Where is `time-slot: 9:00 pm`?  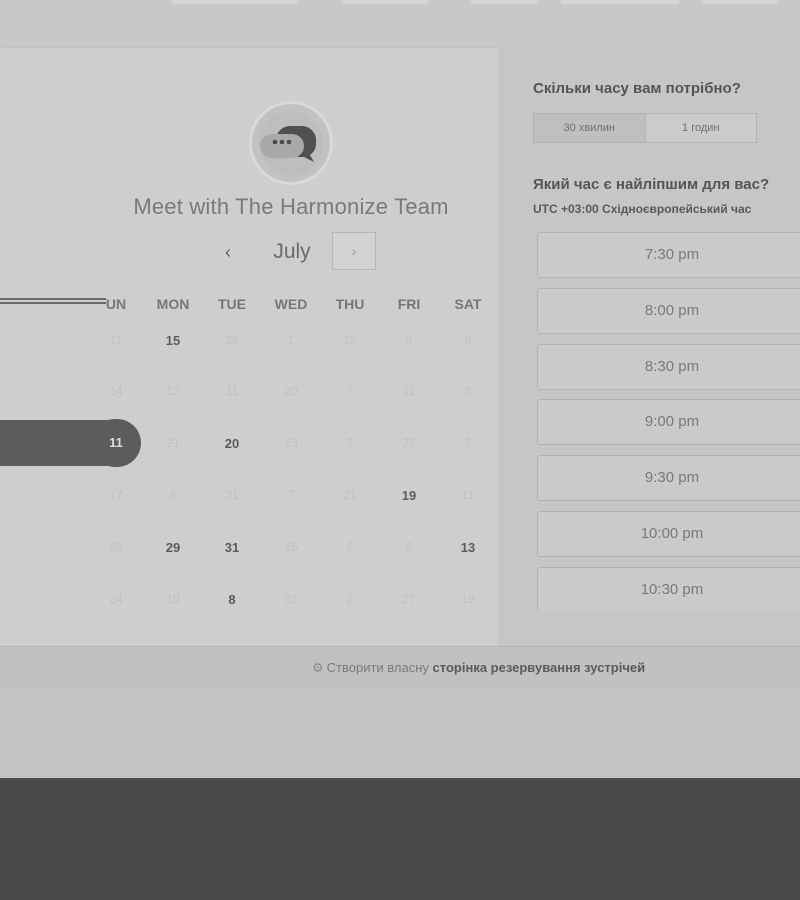 time-slot: 9:00 pm is located at coordinates (668, 422).